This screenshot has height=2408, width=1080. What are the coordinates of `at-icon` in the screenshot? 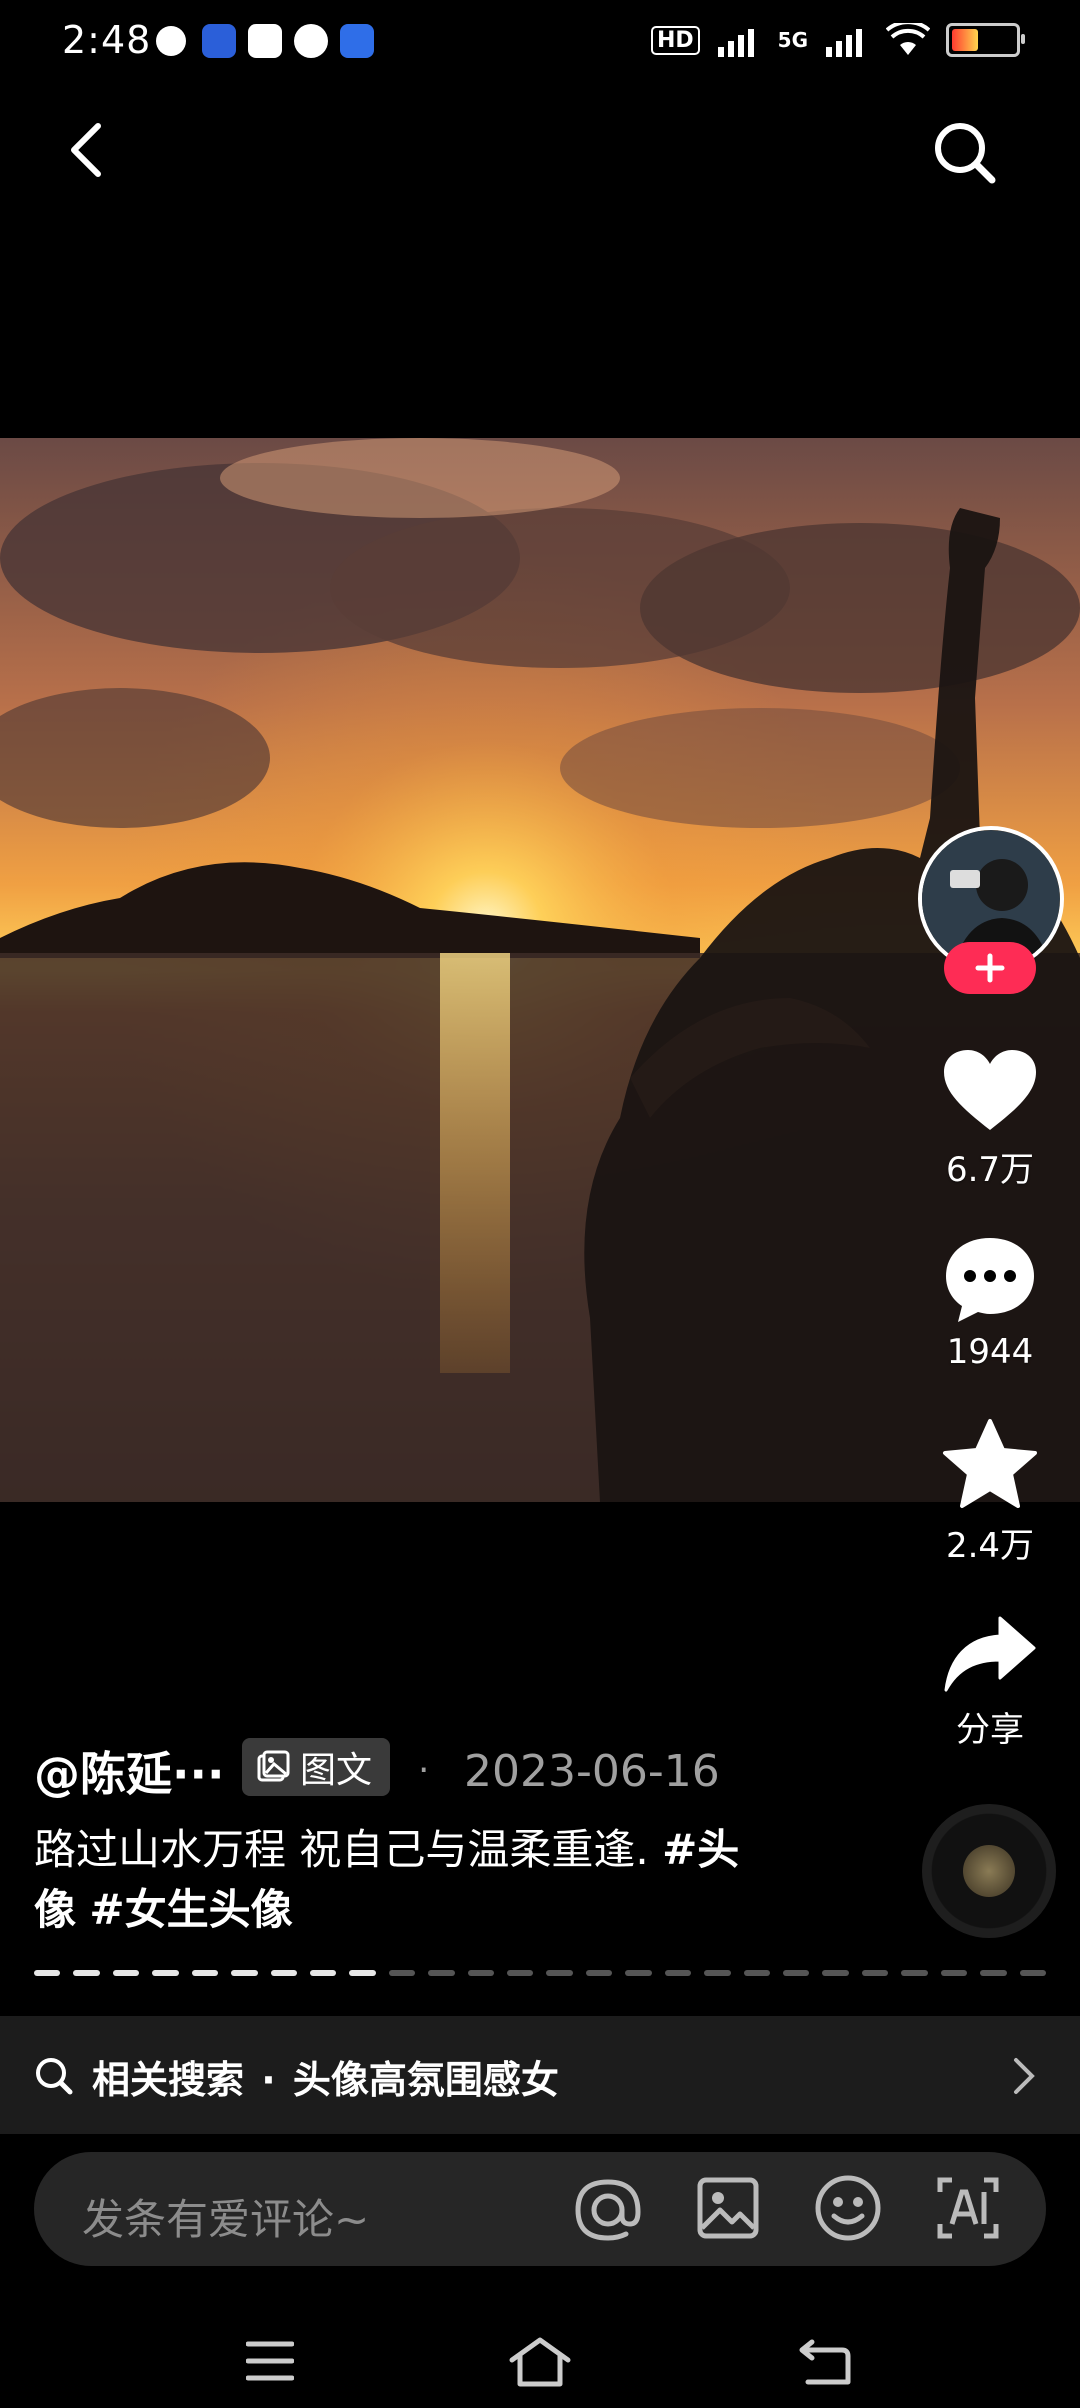 It's located at (608, 2210).